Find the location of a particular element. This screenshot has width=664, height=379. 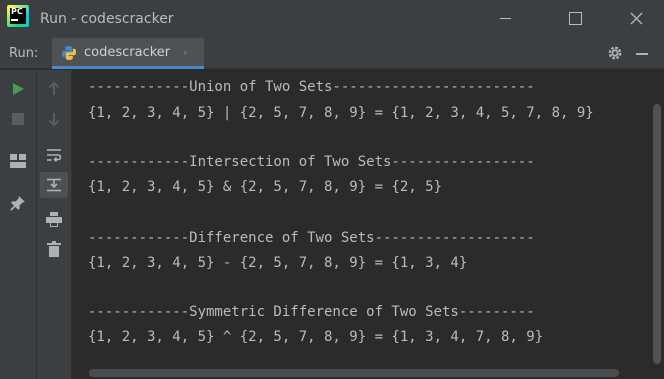

trash-icon is located at coordinates (54, 249).